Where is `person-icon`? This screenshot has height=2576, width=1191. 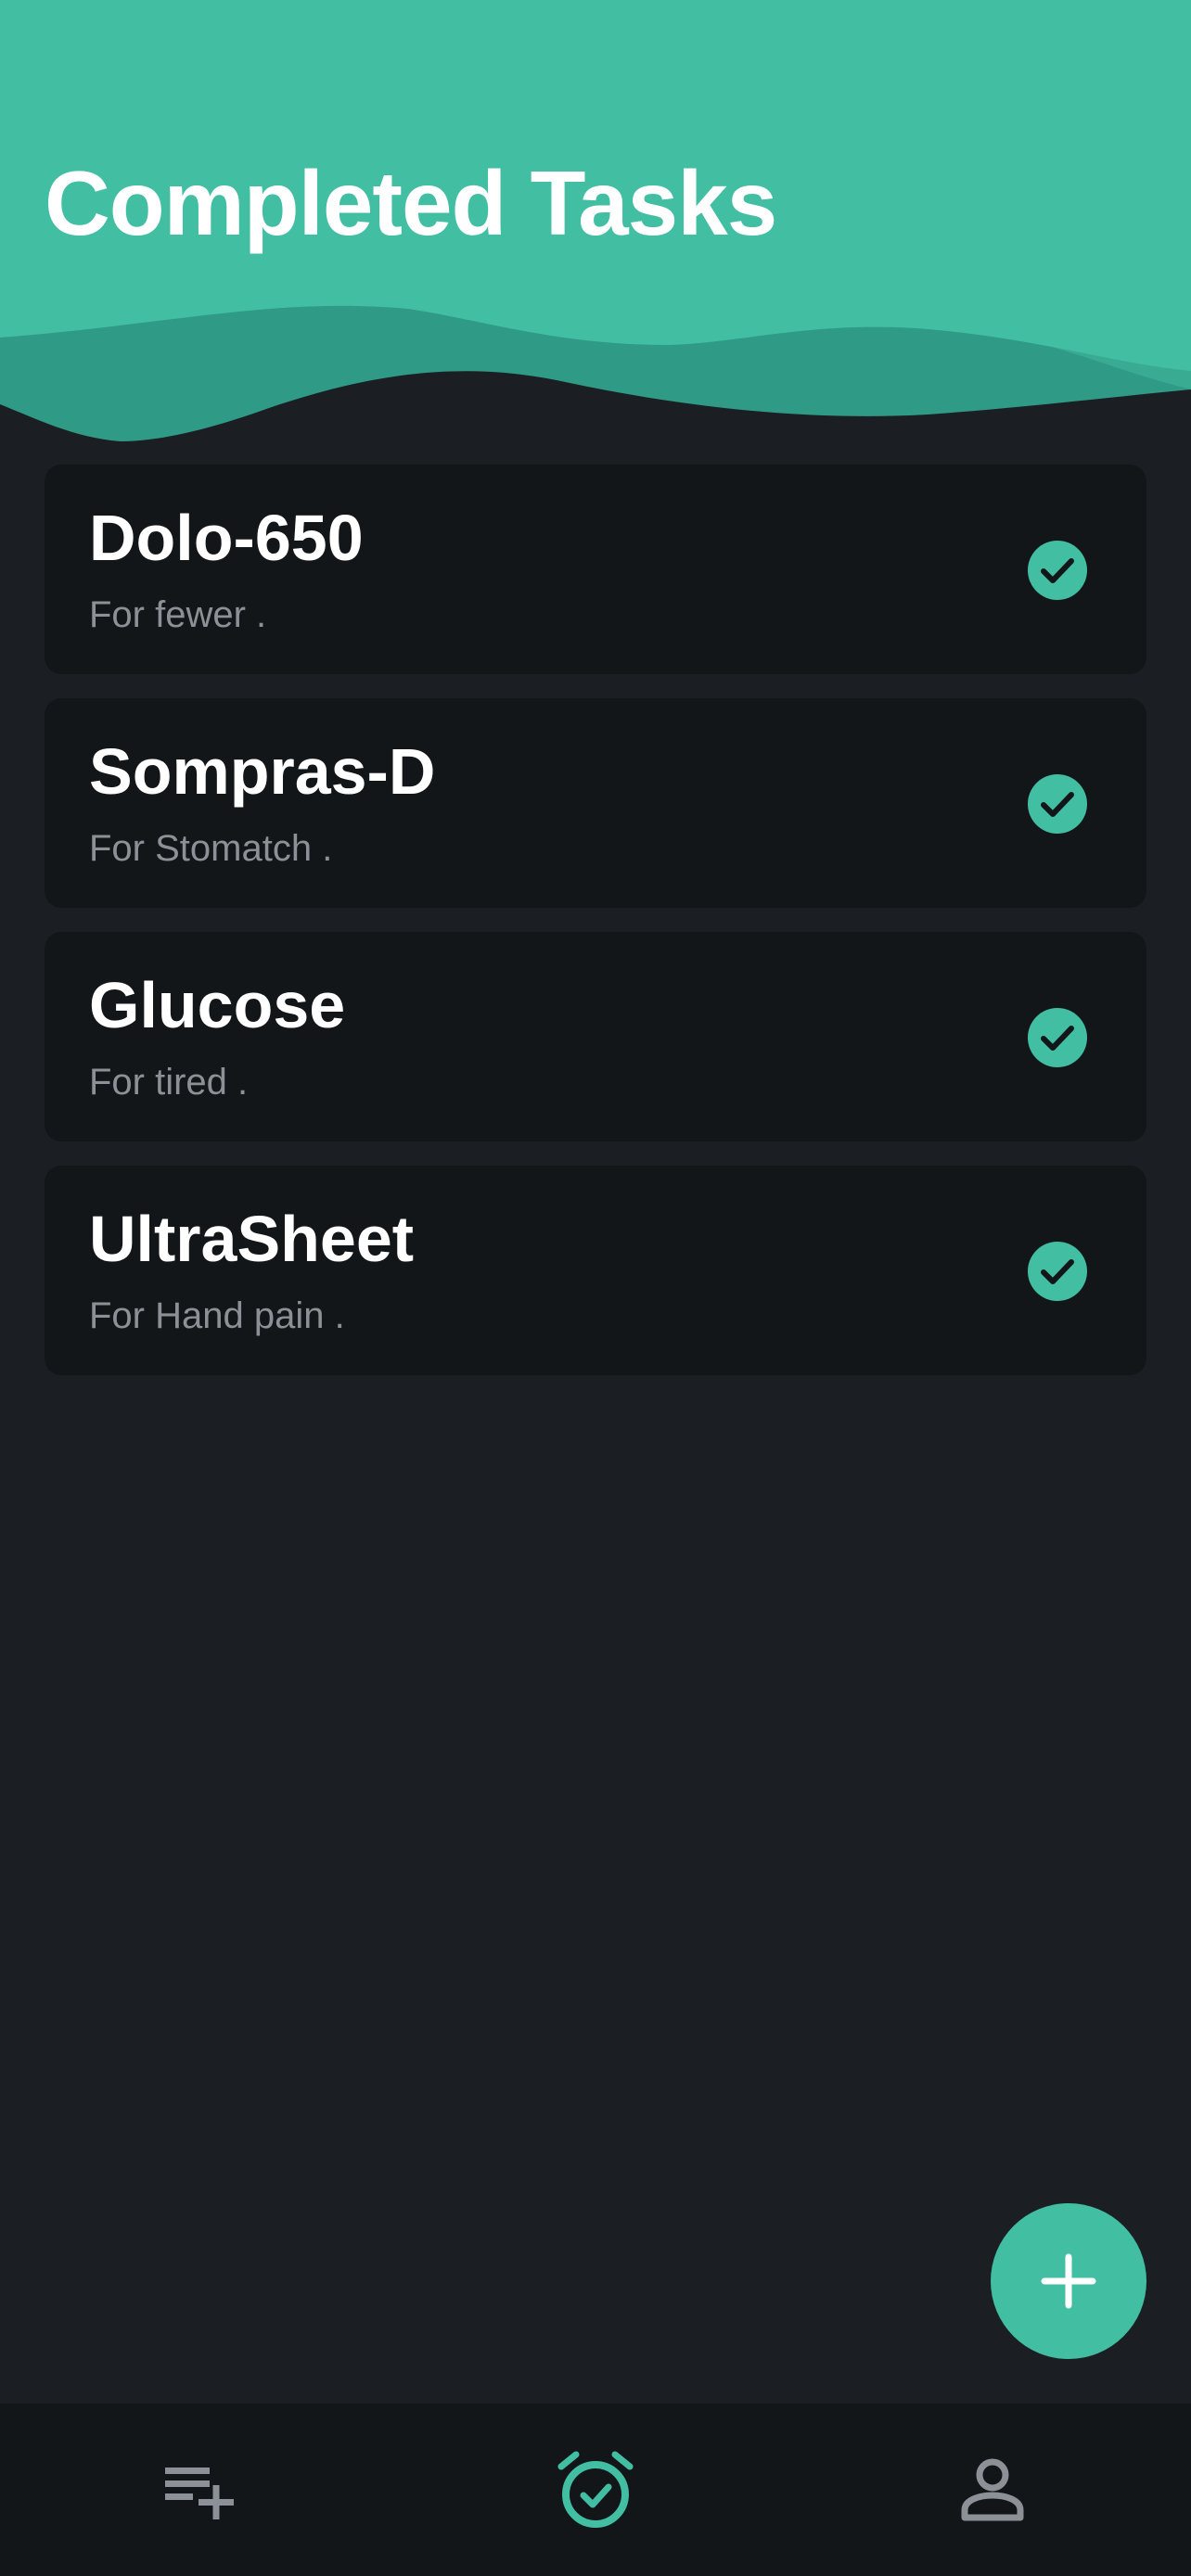 person-icon is located at coordinates (992, 2489).